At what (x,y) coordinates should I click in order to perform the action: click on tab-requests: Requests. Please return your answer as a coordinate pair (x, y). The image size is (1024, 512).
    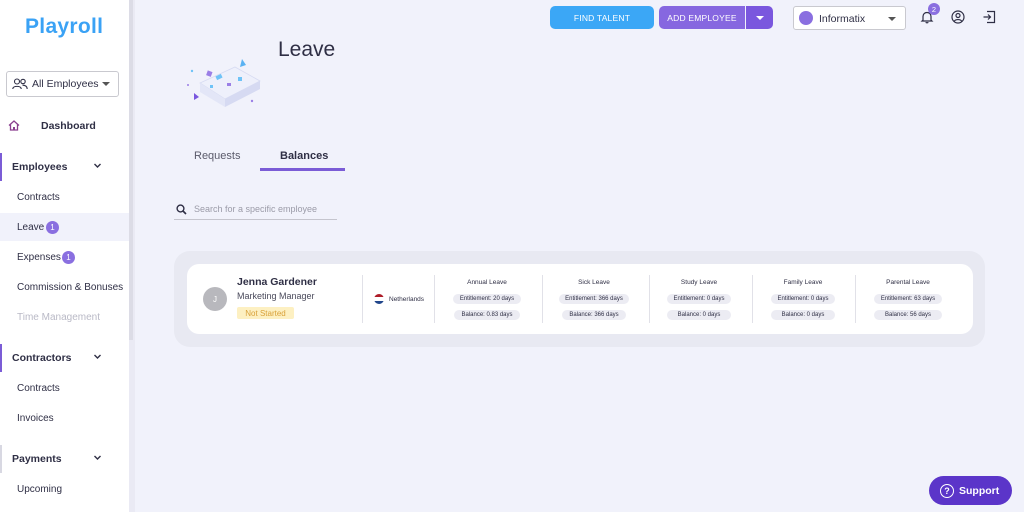
    Looking at the image, I should click on (217, 156).